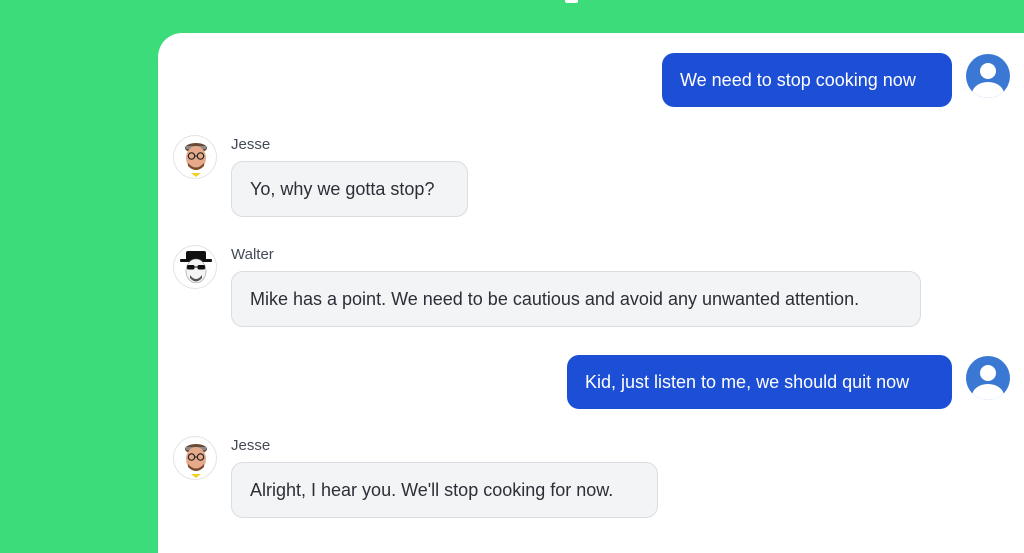 The width and height of the screenshot is (1024, 553). Describe the element at coordinates (195, 267) in the screenshot. I see `walter-avatar-icon` at that location.